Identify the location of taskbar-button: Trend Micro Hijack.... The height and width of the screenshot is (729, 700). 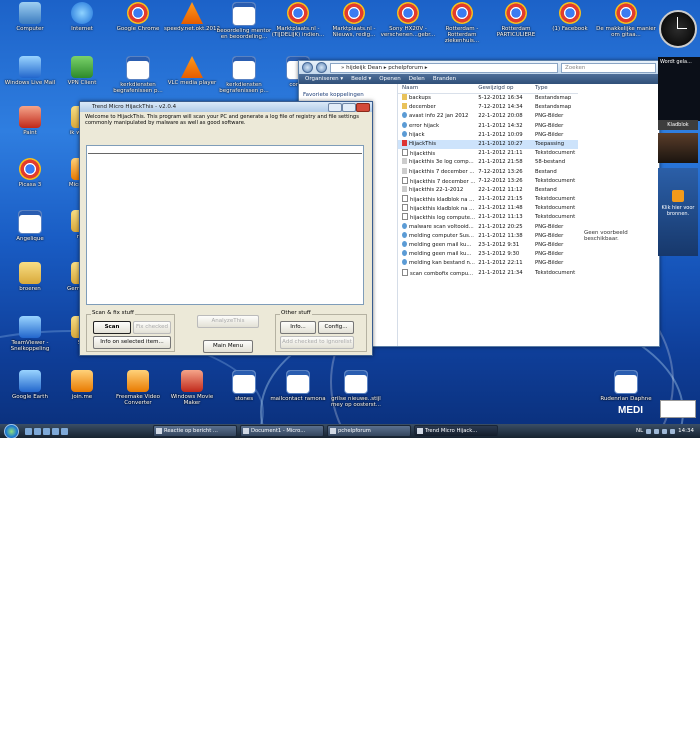
(456, 431).